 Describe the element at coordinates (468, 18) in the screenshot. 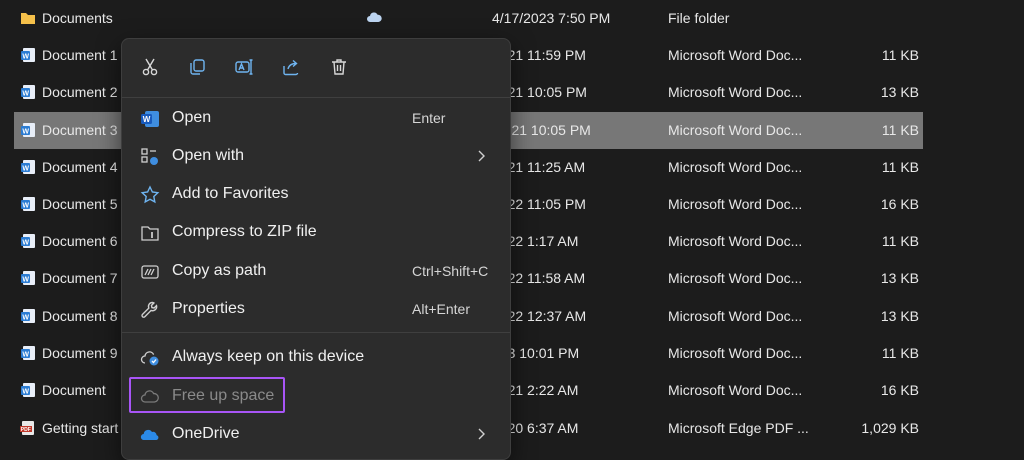

I see `list-item: Documents 4/17/2023 7:50 PM File folder` at that location.